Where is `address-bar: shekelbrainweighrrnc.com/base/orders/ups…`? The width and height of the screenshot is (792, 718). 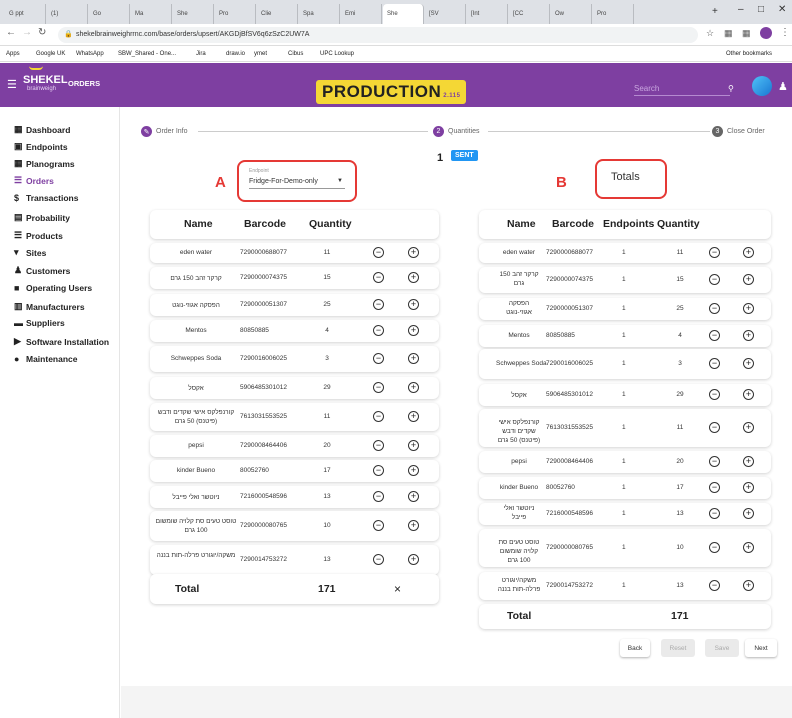 address-bar: shekelbrainweighrrnc.com/base/orders/ups… is located at coordinates (378, 35).